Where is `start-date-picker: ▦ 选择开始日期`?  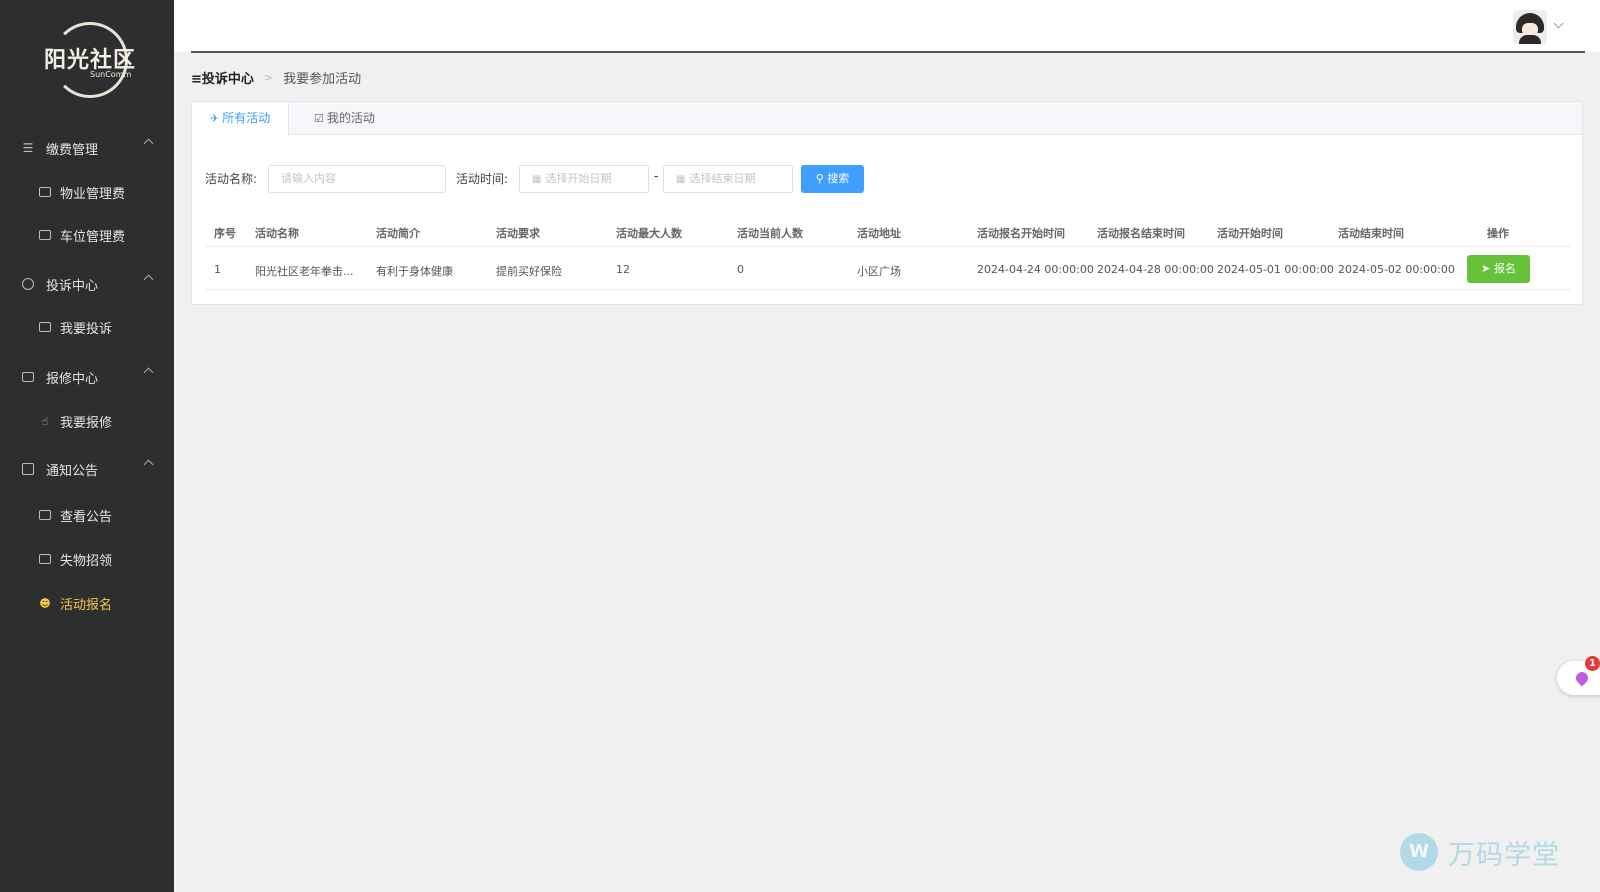
start-date-picker: ▦ 选择开始日期 is located at coordinates (584, 179).